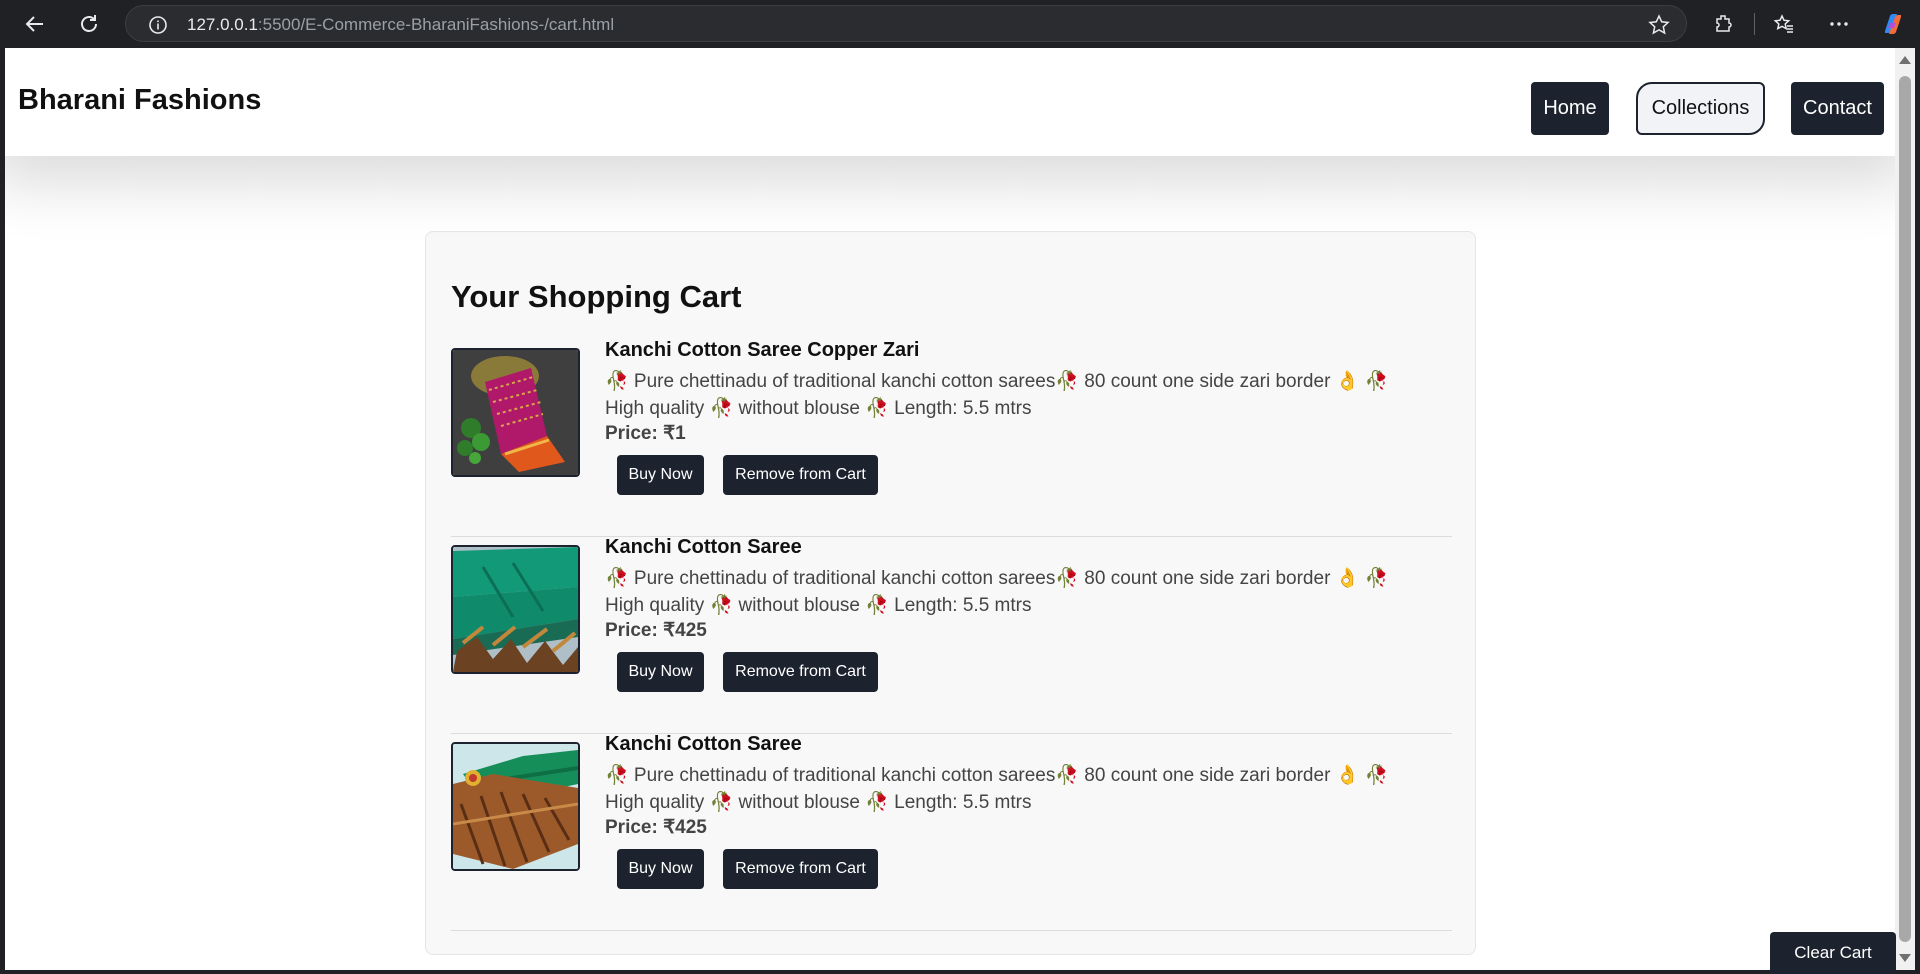 The height and width of the screenshot is (974, 1920). I want to click on favorites-icon, so click(1784, 24).